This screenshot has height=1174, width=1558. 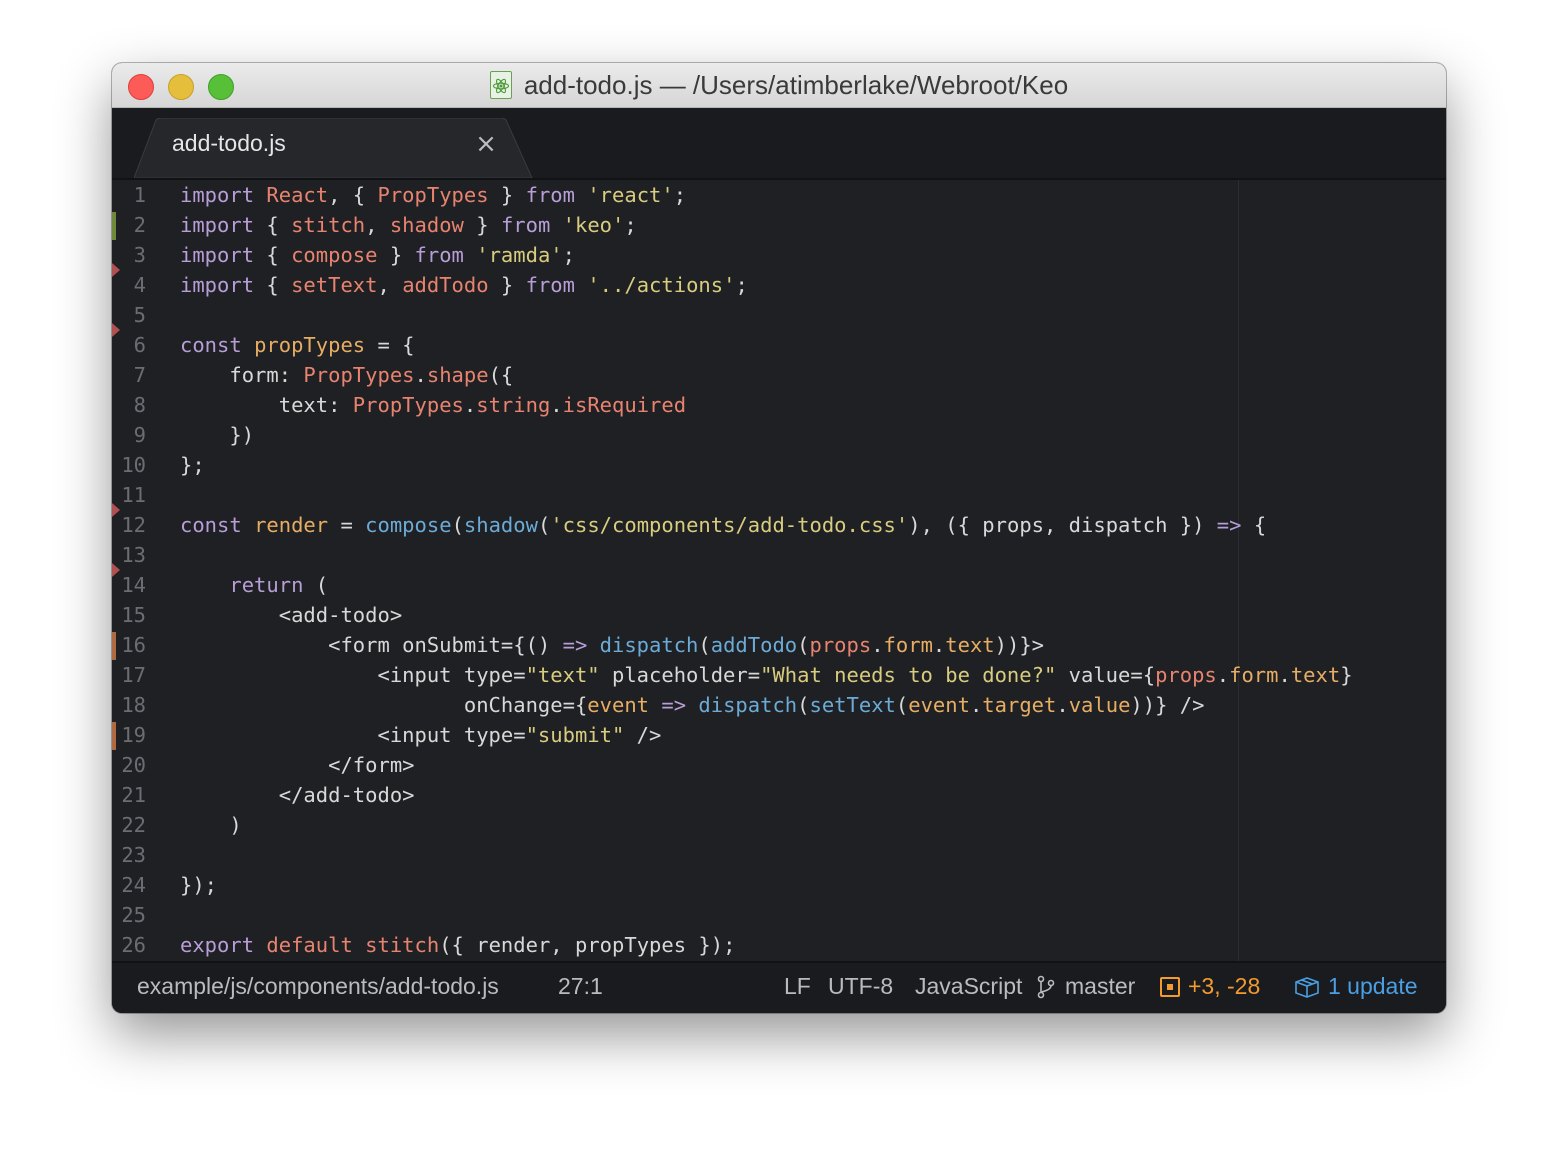 What do you see at coordinates (229, 143) in the screenshot?
I see `tab-label: add-todo.js` at bounding box center [229, 143].